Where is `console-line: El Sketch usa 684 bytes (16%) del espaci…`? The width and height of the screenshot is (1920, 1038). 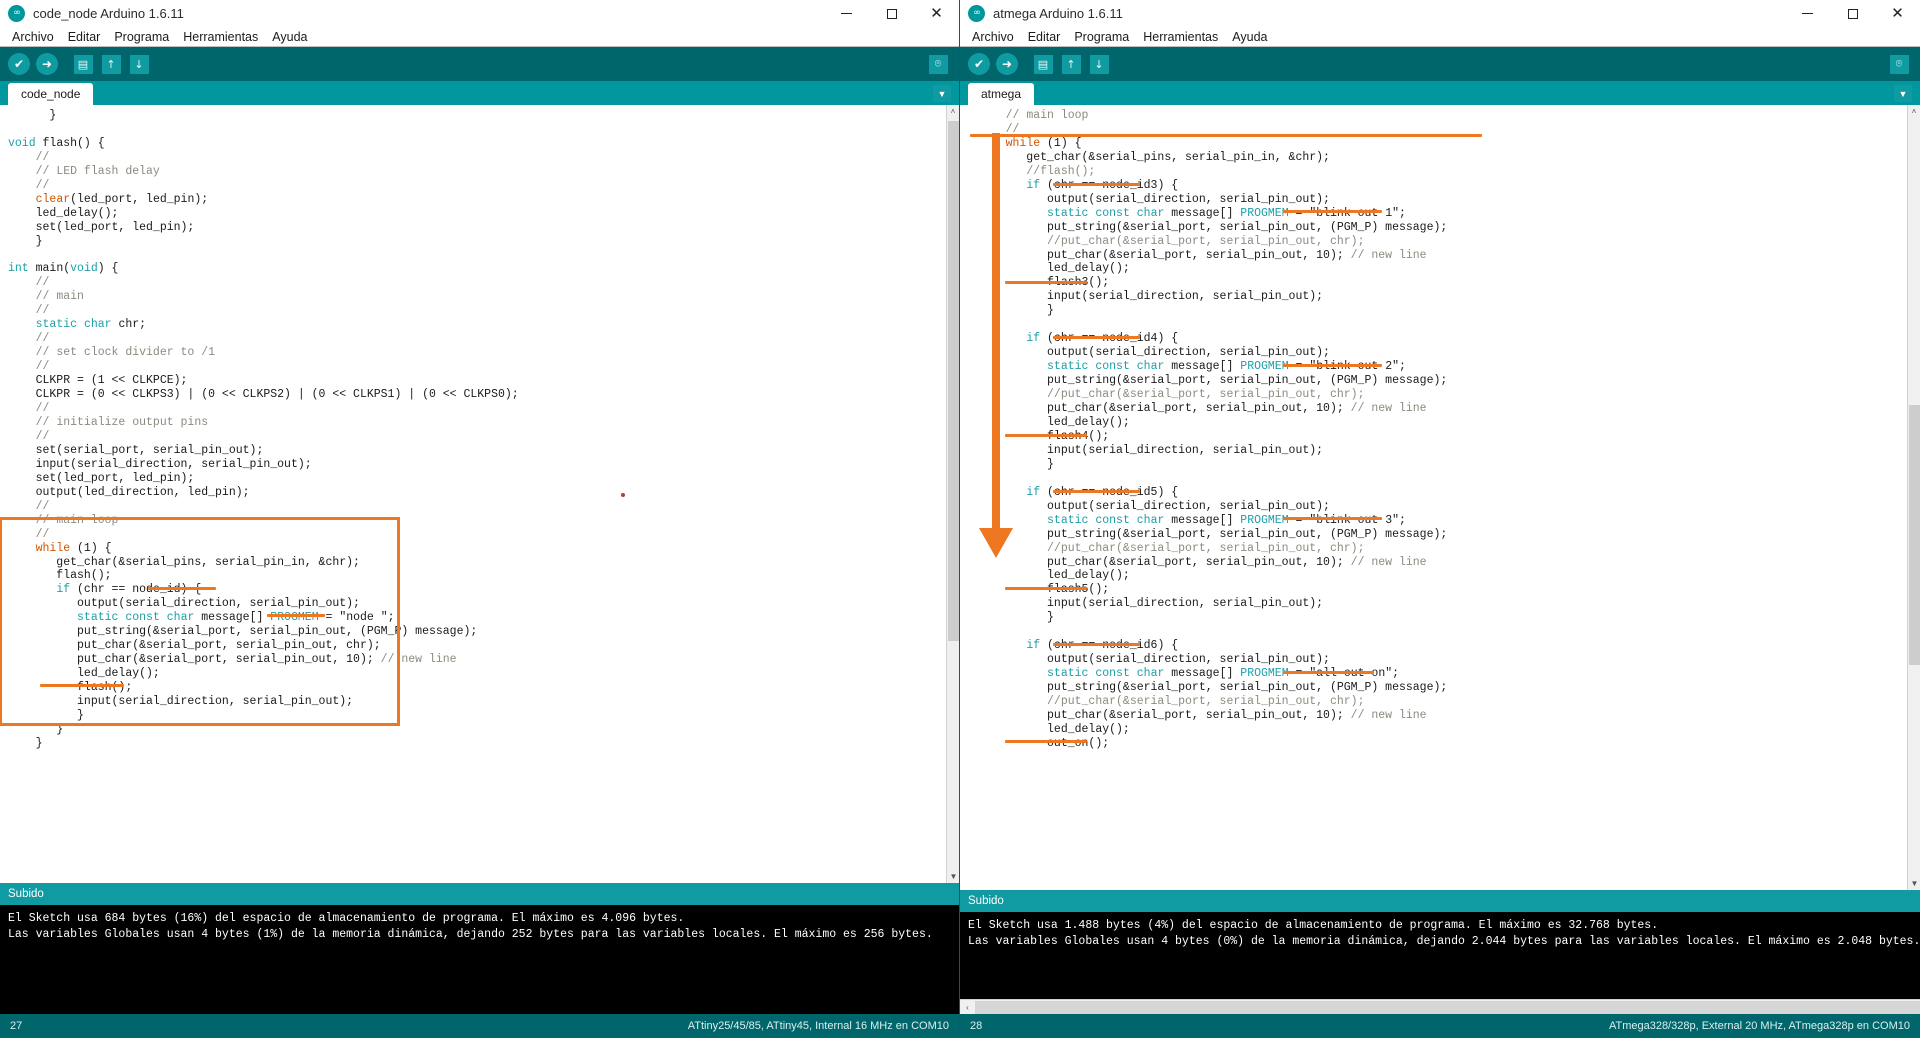
console-line: El Sketch usa 684 bytes (16%) del espaci… is located at coordinates (346, 918).